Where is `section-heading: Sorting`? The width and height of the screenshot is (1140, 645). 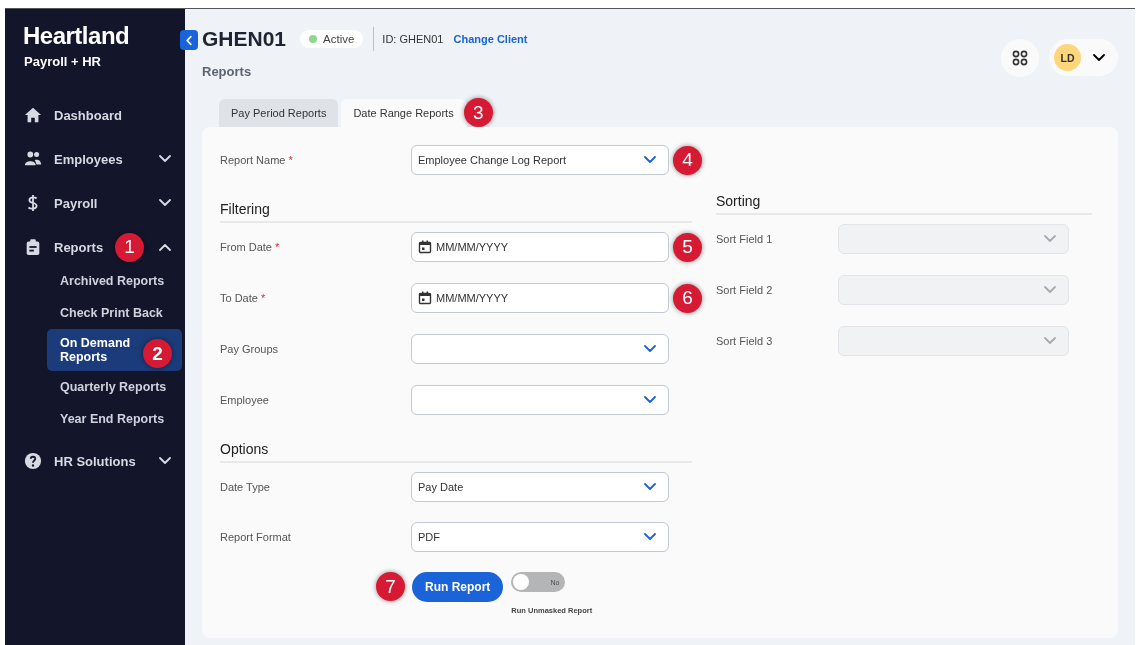 section-heading: Sorting is located at coordinates (904, 204).